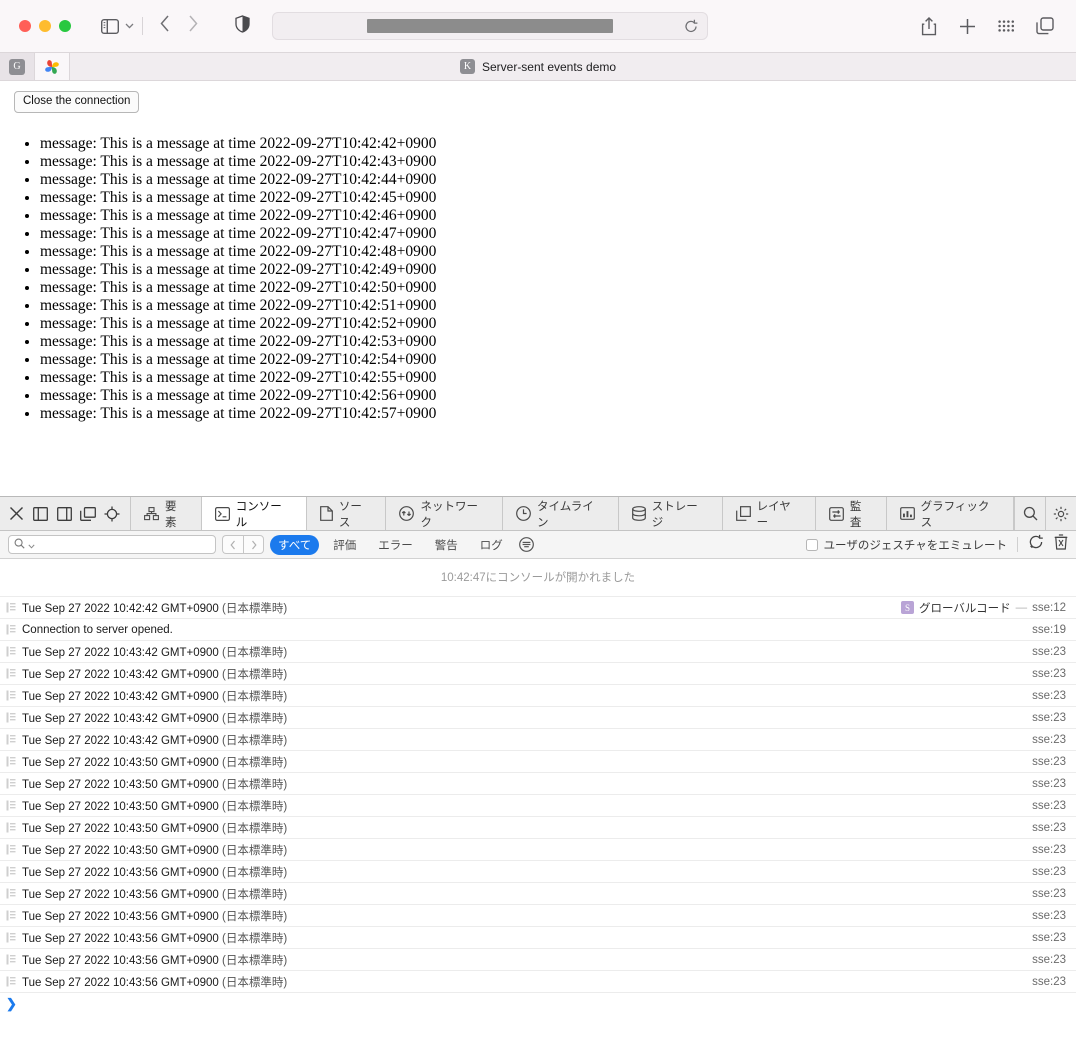  What do you see at coordinates (851, 513) in the screenshot?
I see `tab-audit: 監査` at bounding box center [851, 513].